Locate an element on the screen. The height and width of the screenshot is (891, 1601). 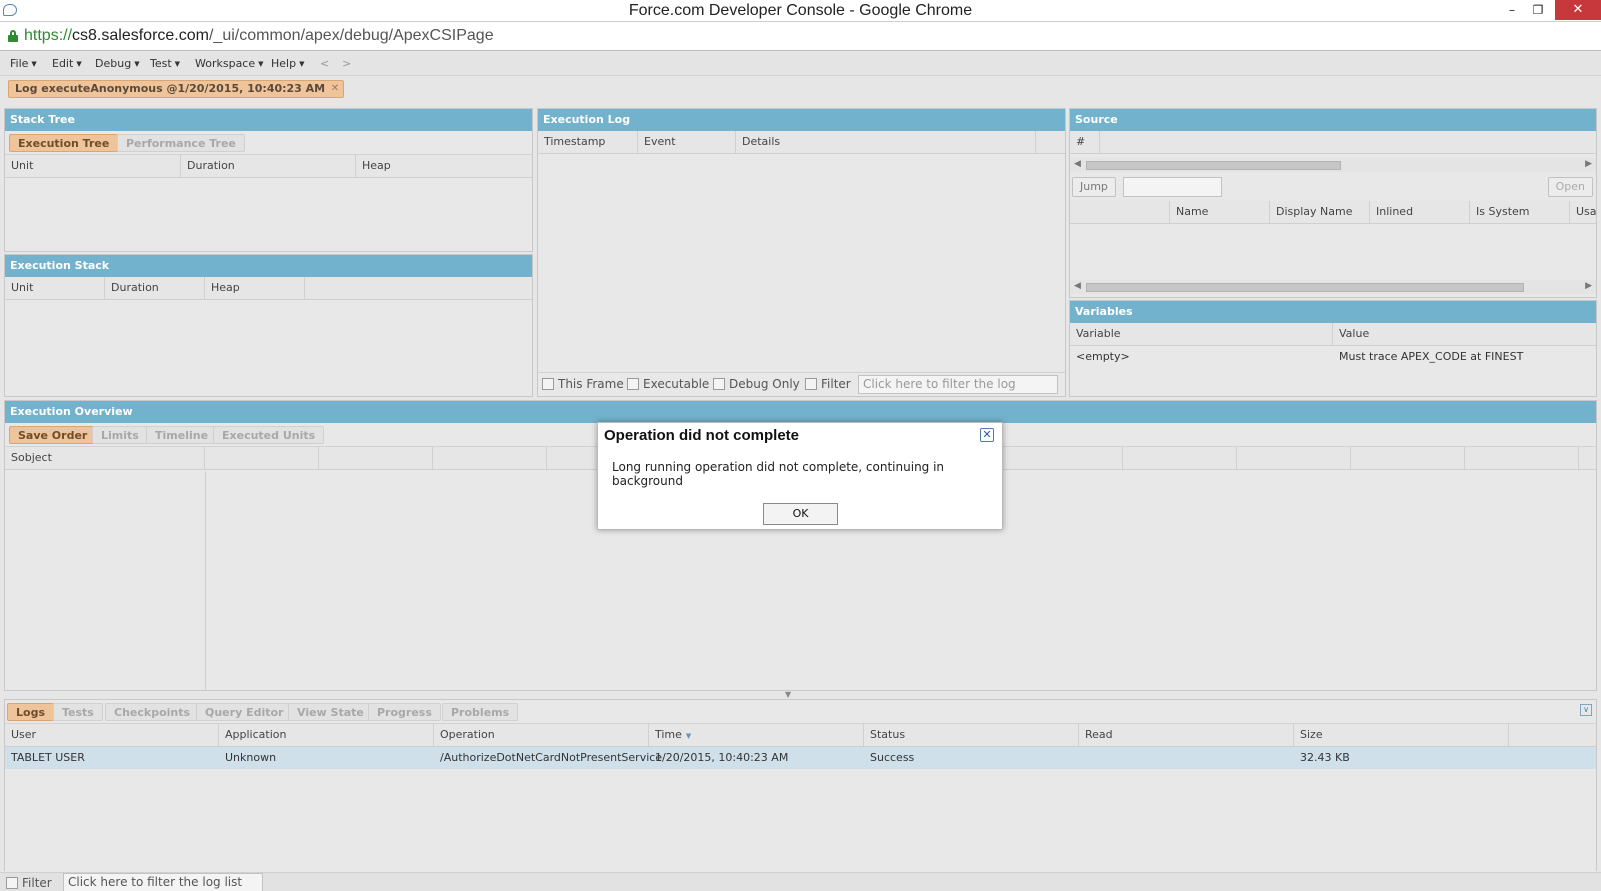
menu-workspace: Workspace ▼ is located at coordinates (229, 63).